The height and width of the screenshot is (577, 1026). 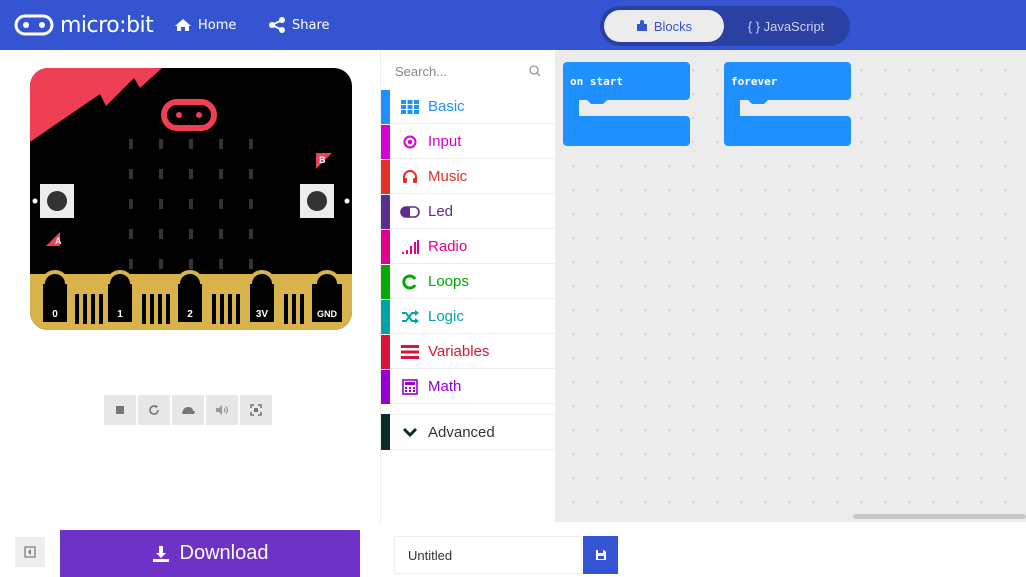 I want to click on microbit-logo: micro:bit, so click(x=84, y=25).